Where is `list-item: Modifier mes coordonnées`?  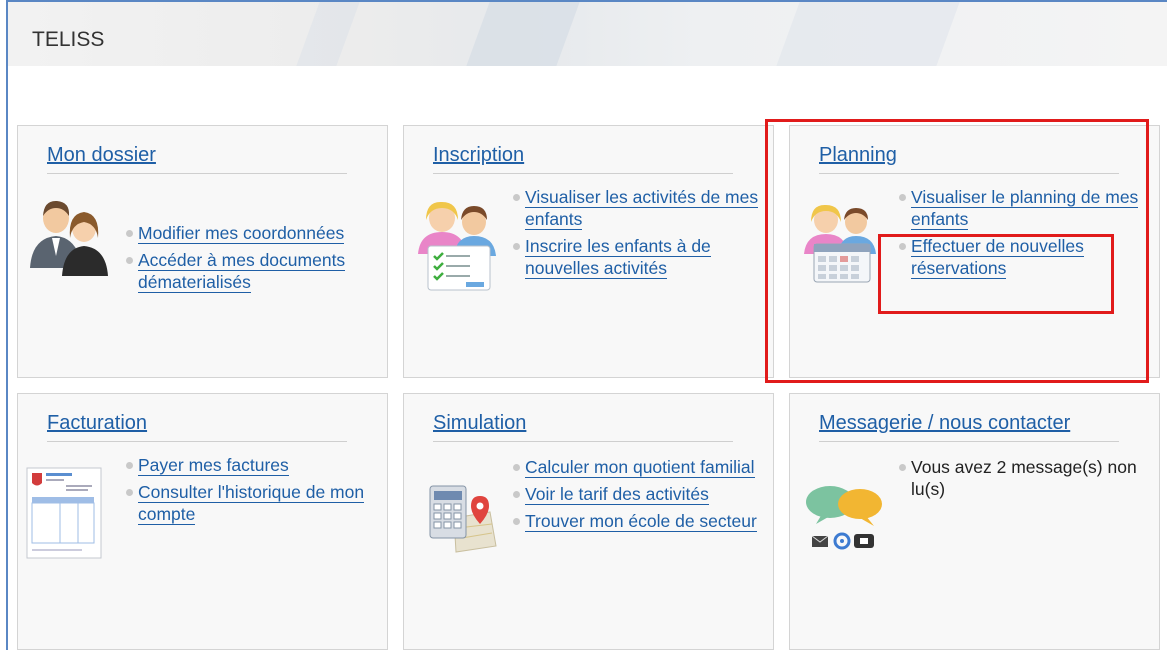
list-item: Modifier mes coordonnées is located at coordinates (254, 233).